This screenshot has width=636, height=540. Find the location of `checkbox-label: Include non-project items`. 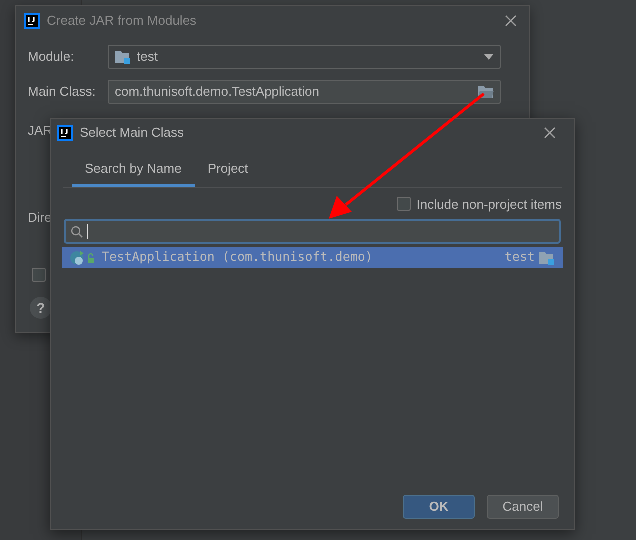

checkbox-label: Include non-project items is located at coordinates (489, 205).